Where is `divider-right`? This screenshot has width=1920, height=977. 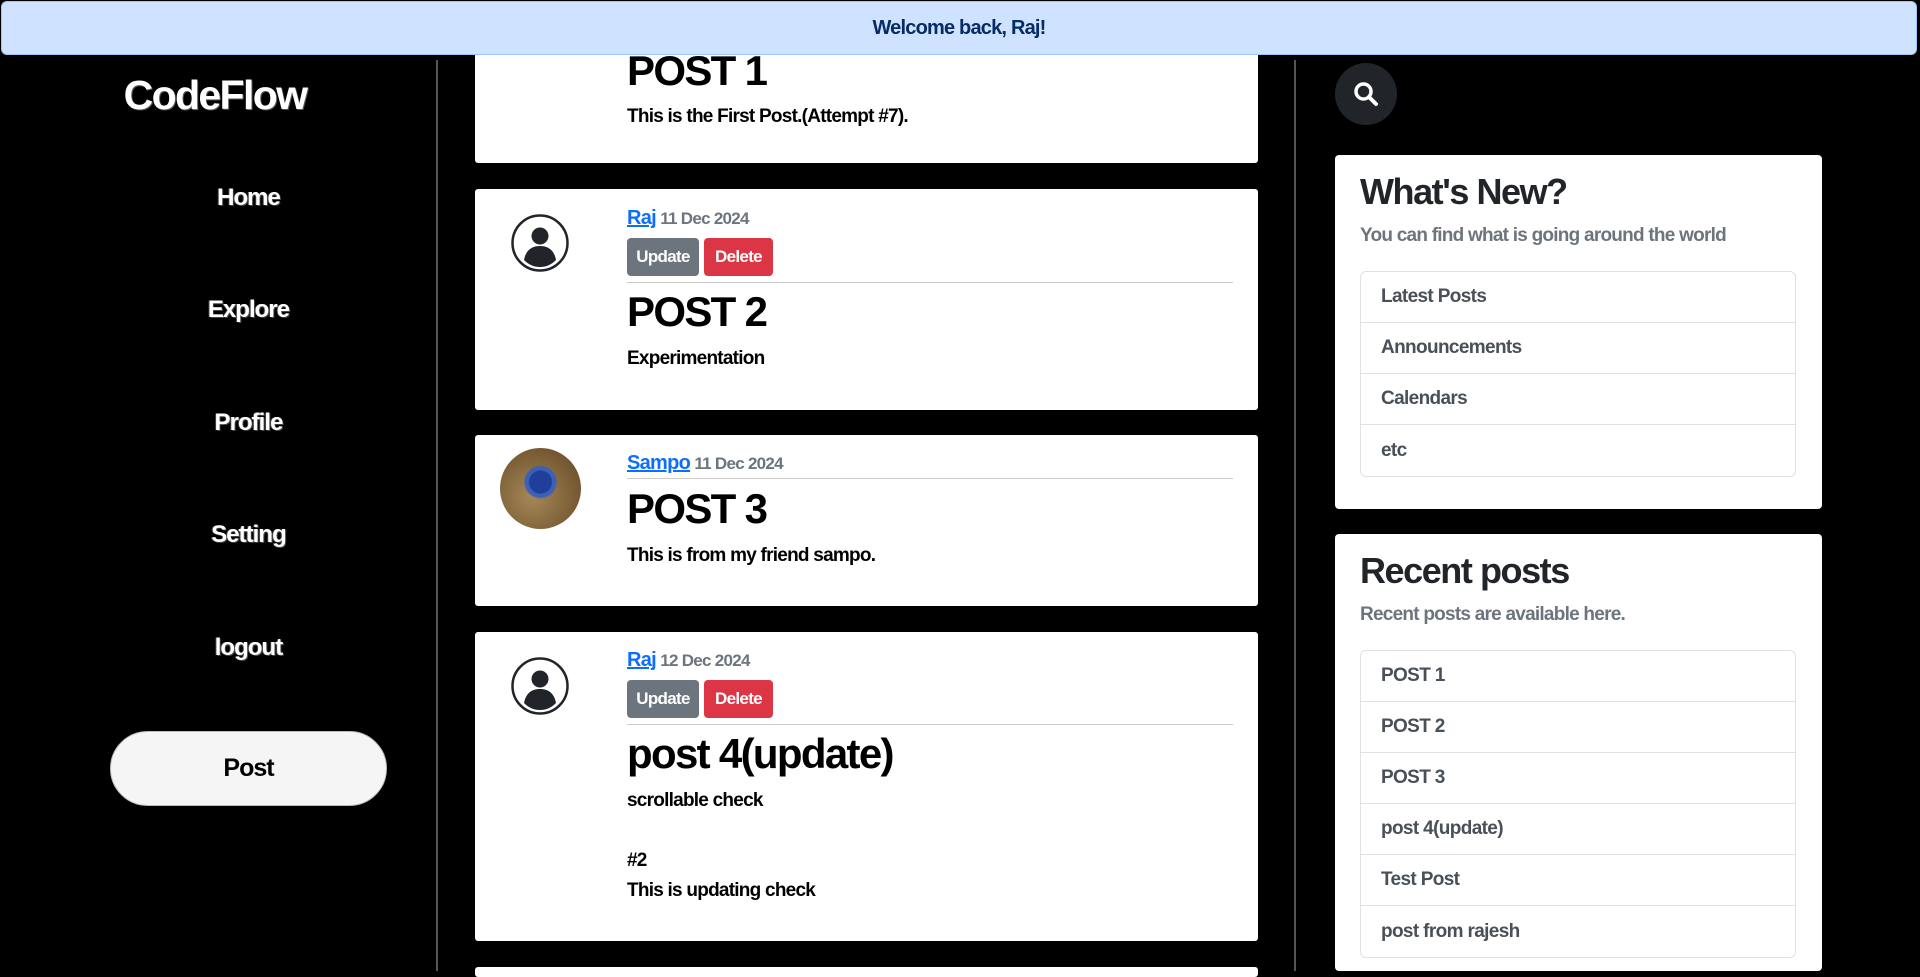
divider-right is located at coordinates (1295, 515).